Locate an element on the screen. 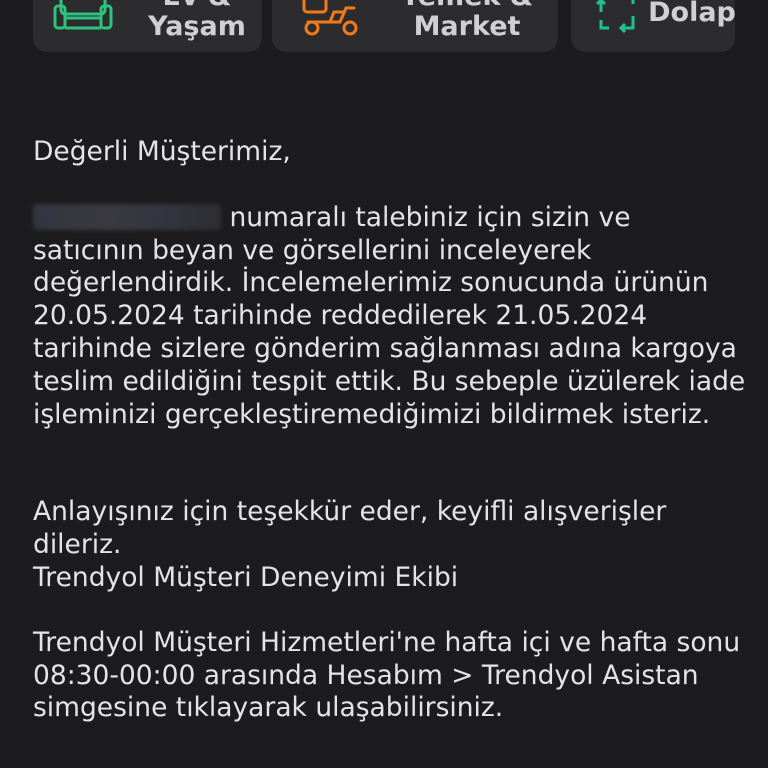  category-bar: Ev & Yaşam Yemek & Market is located at coordinates (384, 27).